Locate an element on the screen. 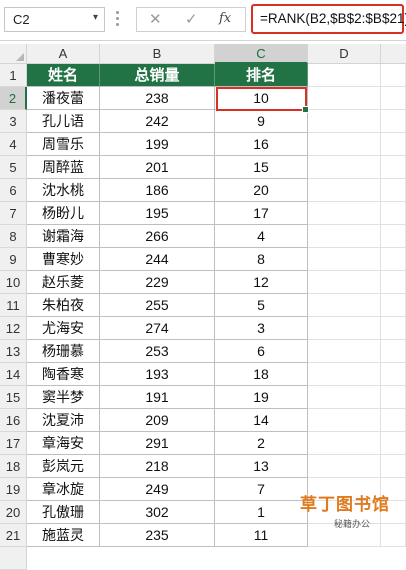  table-cell-name: 潘夜蕾 is located at coordinates (63, 98).